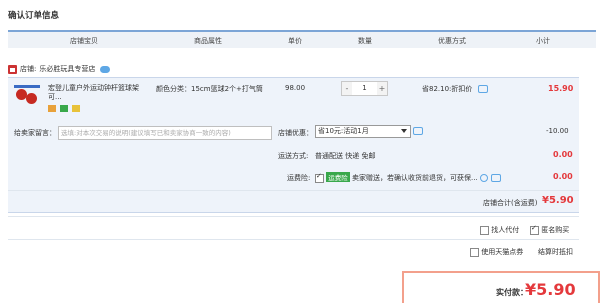 This screenshot has width=600, height=303. What do you see at coordinates (484, 230) in the screenshot?
I see `proxy-pay-checkbox` at bounding box center [484, 230].